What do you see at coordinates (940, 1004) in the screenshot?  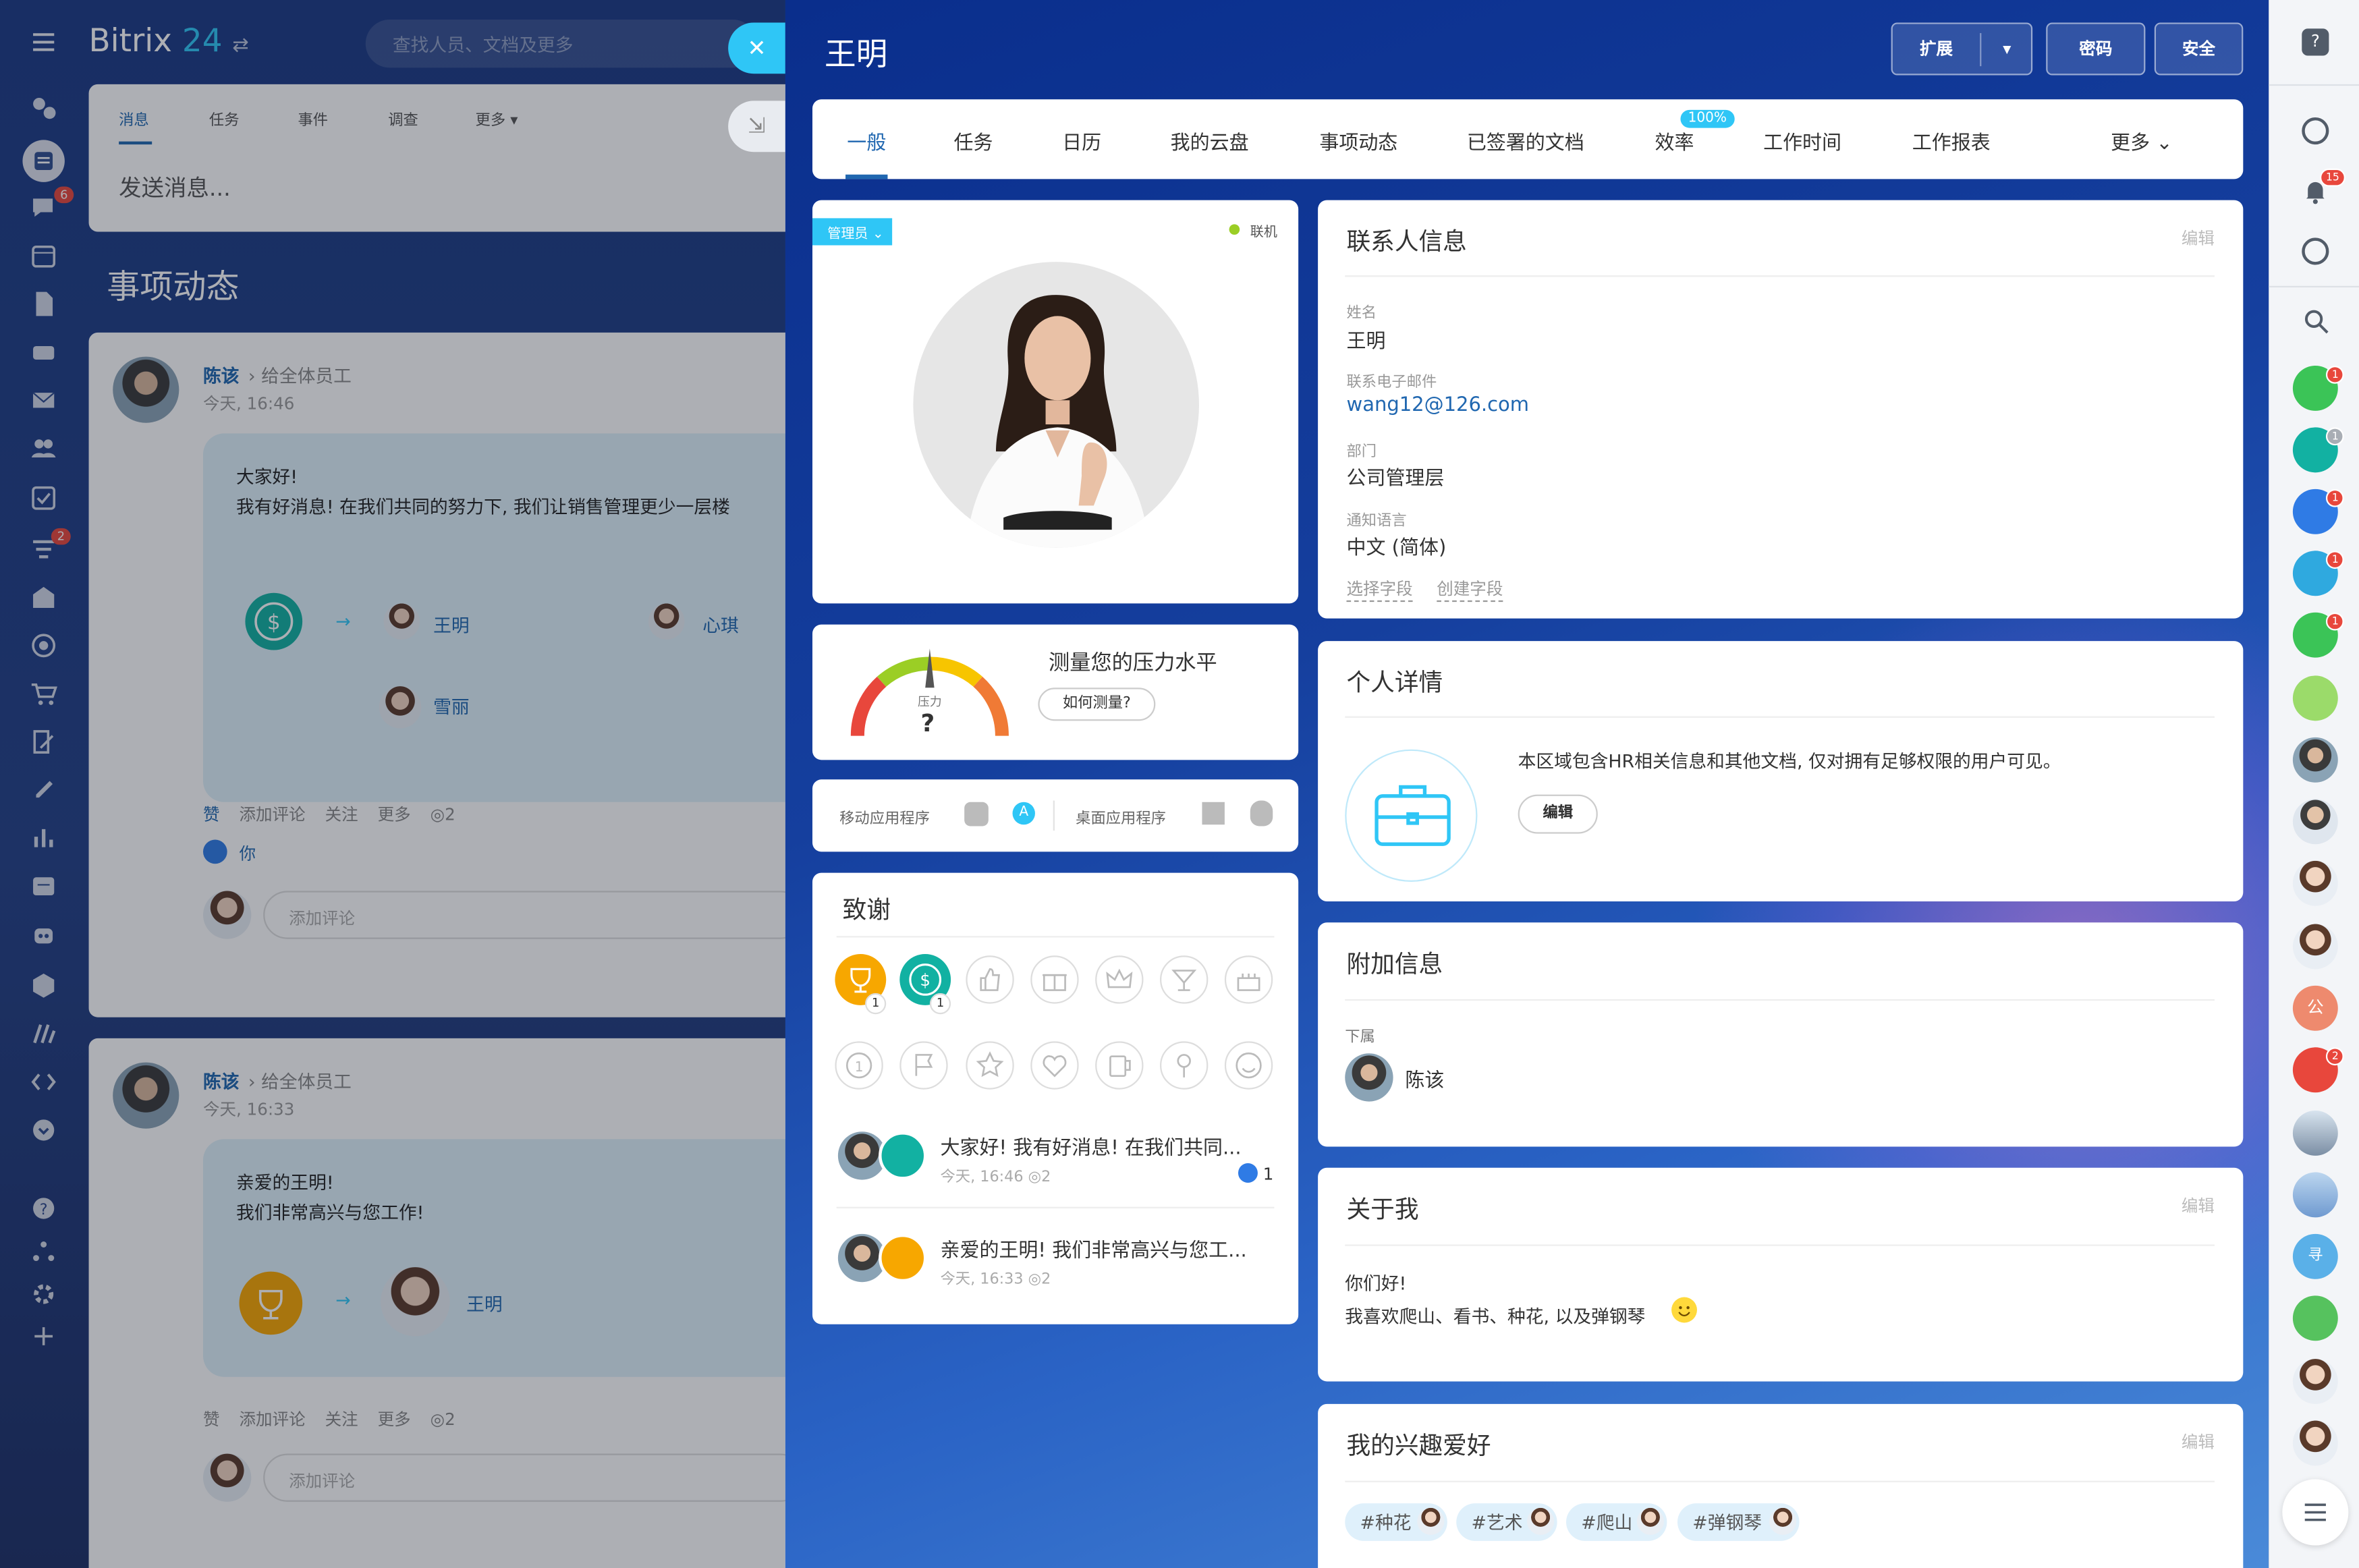 I see `badge-count: 1` at bounding box center [940, 1004].